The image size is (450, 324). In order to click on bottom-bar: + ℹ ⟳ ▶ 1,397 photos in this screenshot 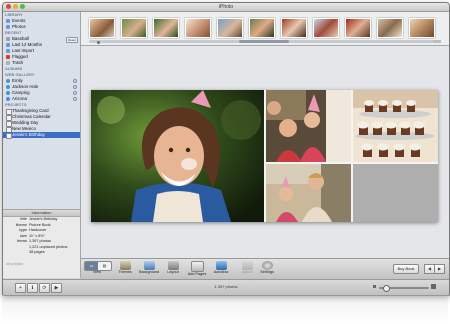, I will do `click(226, 287)`.